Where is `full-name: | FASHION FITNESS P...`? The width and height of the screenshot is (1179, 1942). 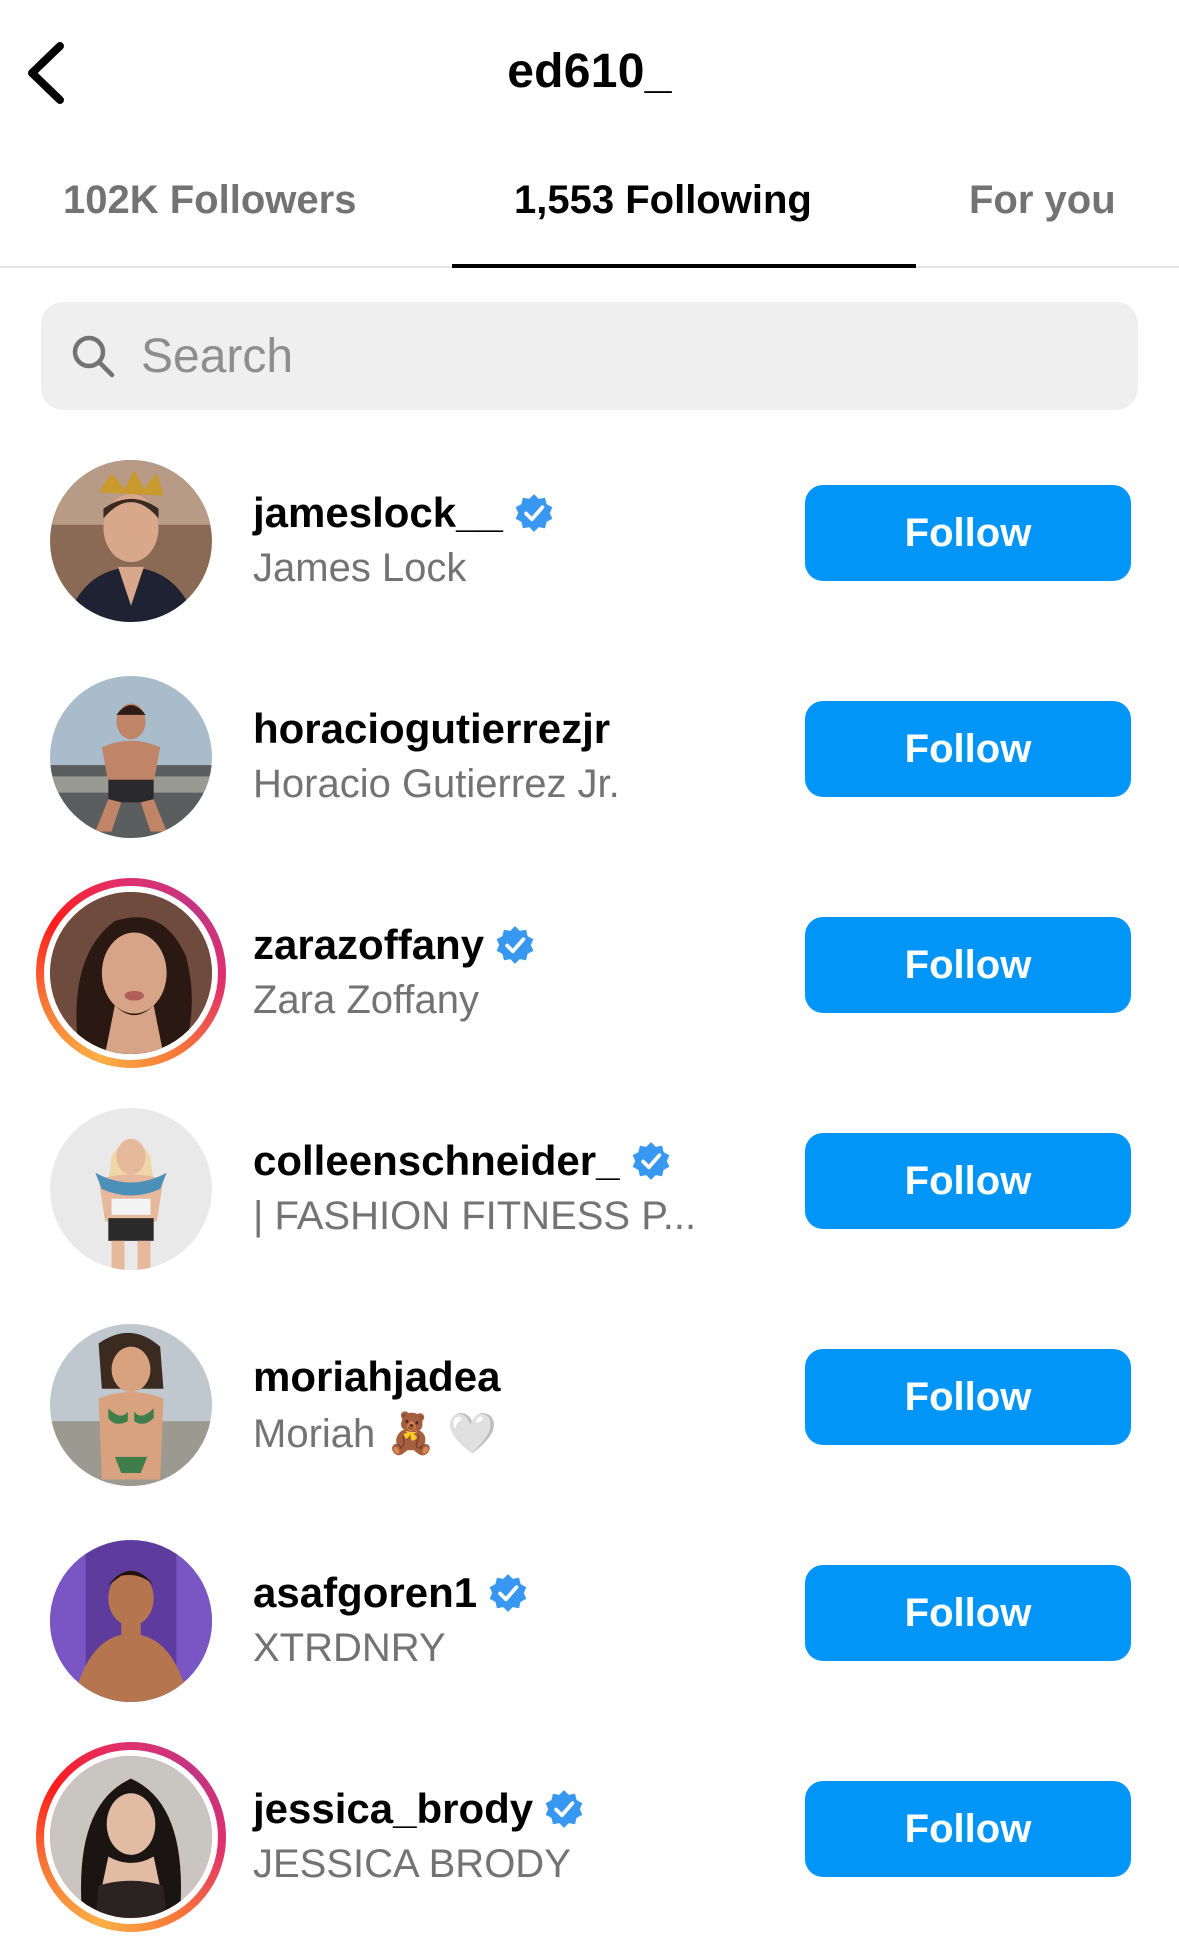
full-name: | FASHION FITNESS P... is located at coordinates (475, 1216).